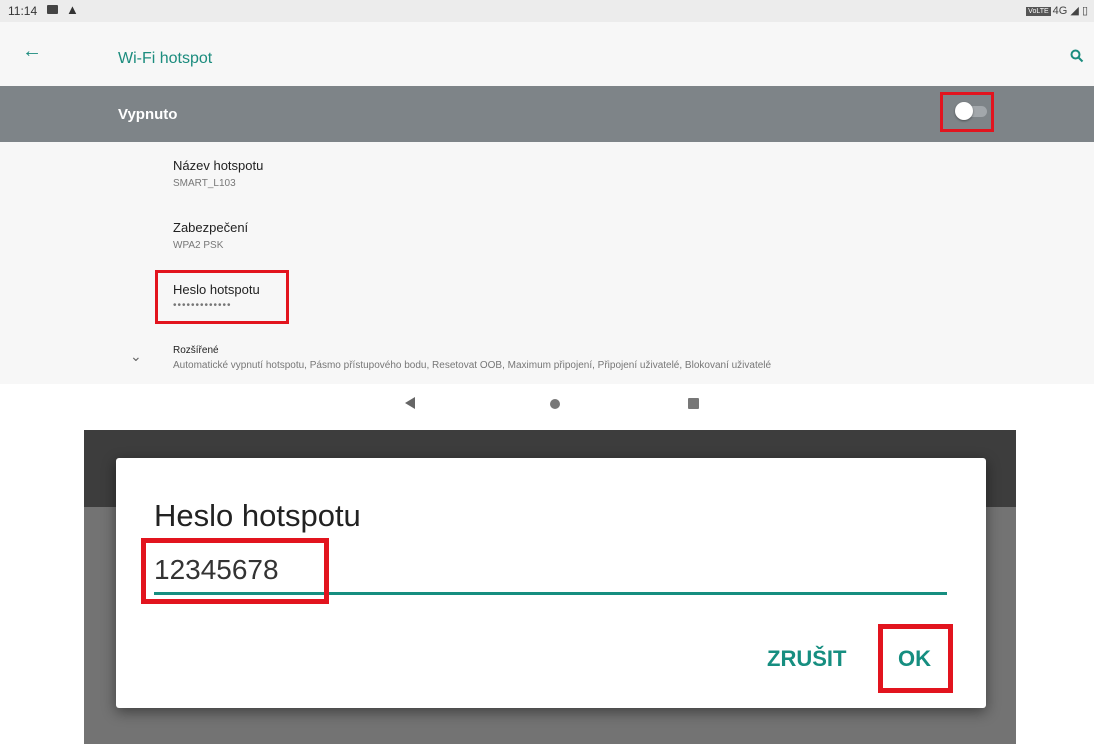 This screenshot has height=744, width=1094. Describe the element at coordinates (32, 51) in the screenshot. I see `back-arrow-icon: ←` at that location.